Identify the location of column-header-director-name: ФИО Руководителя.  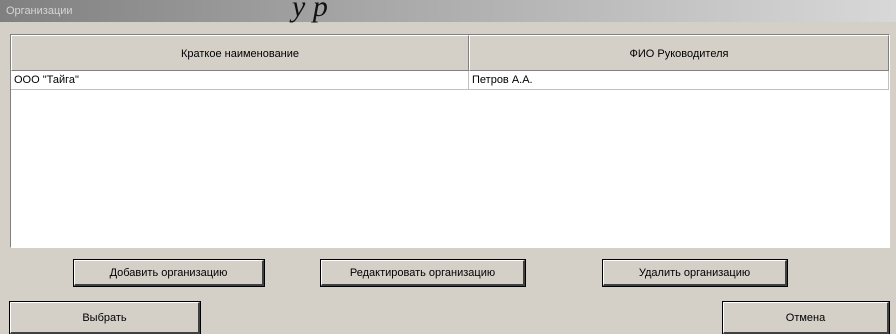
(679, 53).